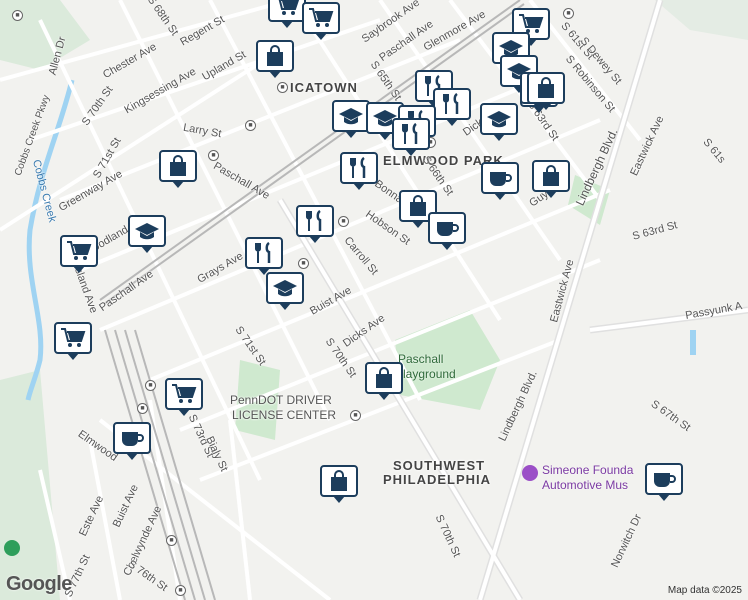 The image size is (748, 600). Describe the element at coordinates (439, 465) in the screenshot. I see `neighborhood-label-southwest: SOUTHWEST` at that location.